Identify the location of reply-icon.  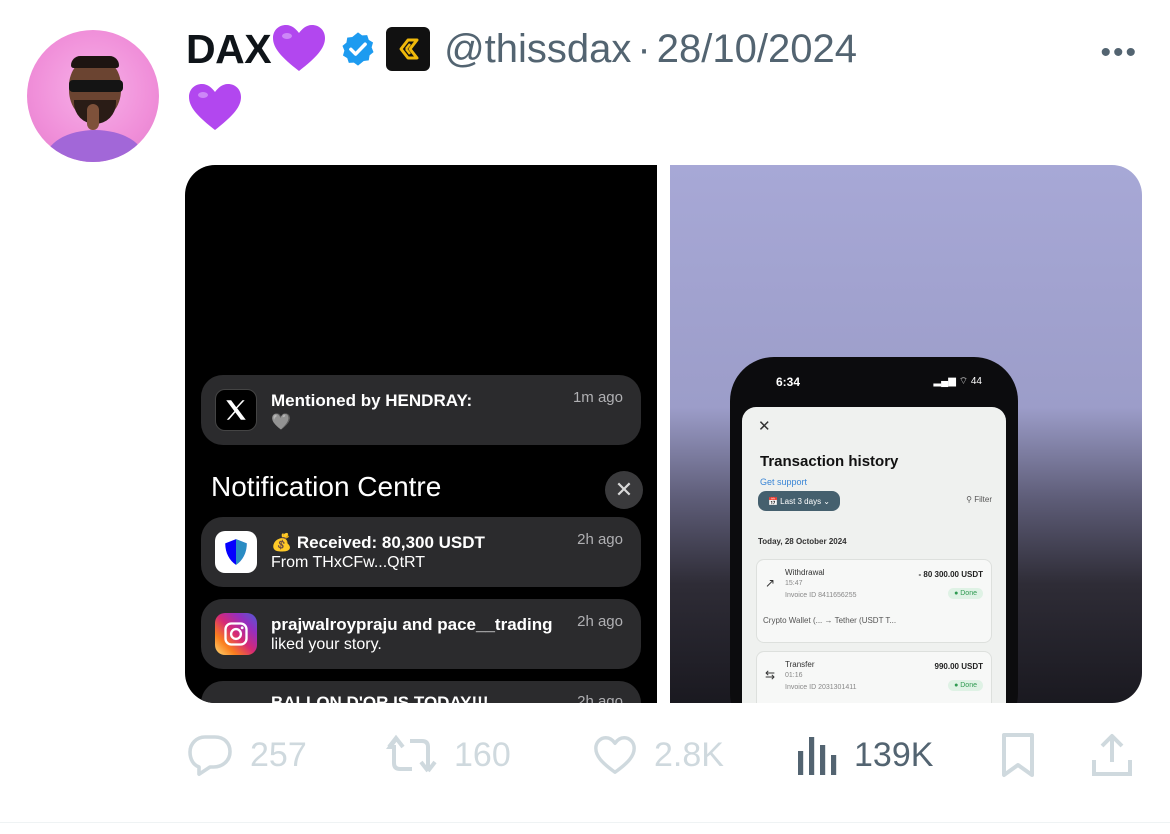
(210, 755).